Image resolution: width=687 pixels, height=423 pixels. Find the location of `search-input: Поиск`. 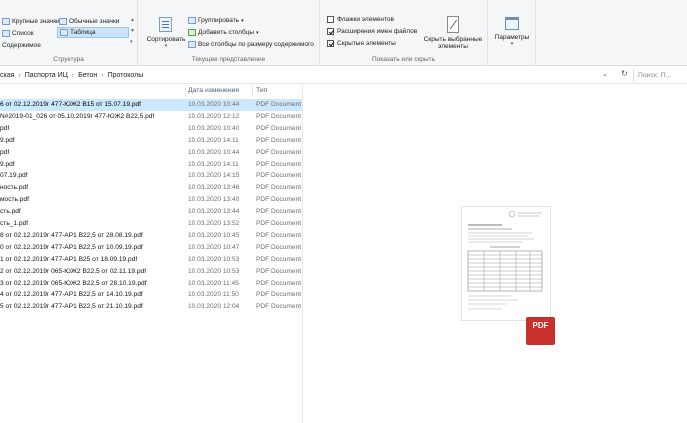

search-input: Поиск is located at coordinates (660, 75).